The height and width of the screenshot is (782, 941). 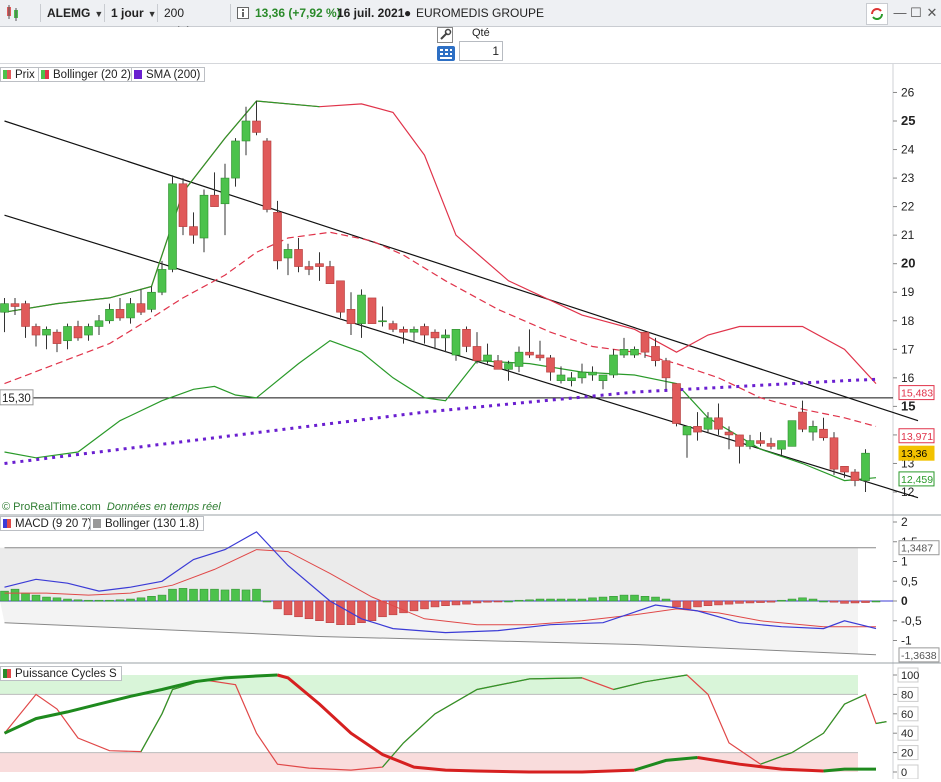 What do you see at coordinates (904, 562) in the screenshot?
I see `macd-tick-label: 1` at bounding box center [904, 562].